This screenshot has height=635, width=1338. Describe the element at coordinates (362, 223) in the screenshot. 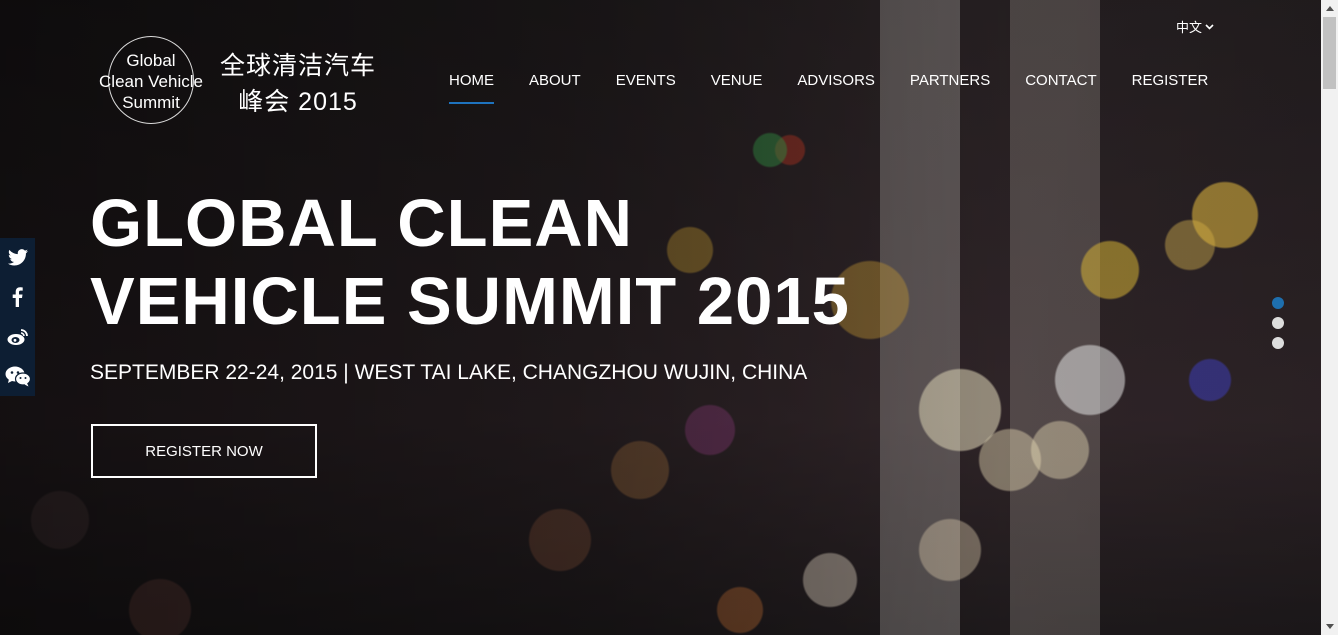

I see `hero-title-line: GLOBAL CLEAN` at that location.